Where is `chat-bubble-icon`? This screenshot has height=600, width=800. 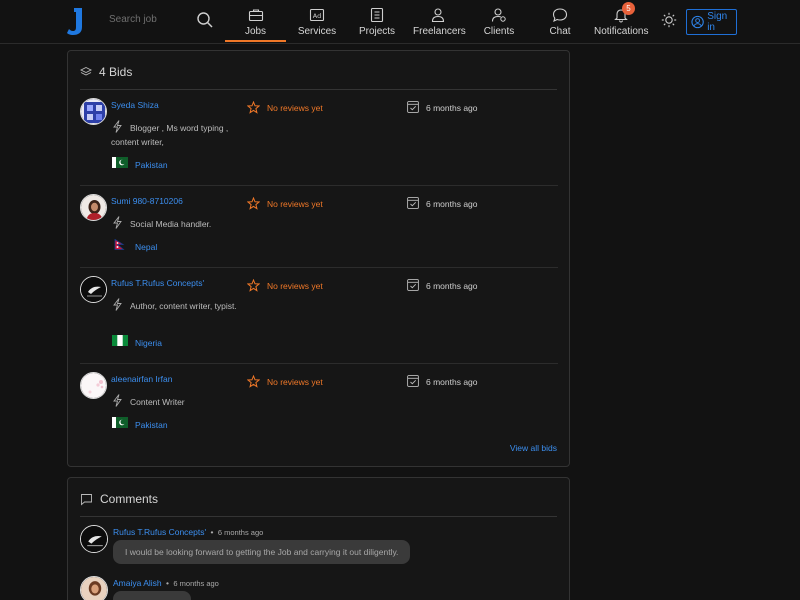 chat-bubble-icon is located at coordinates (560, 15).